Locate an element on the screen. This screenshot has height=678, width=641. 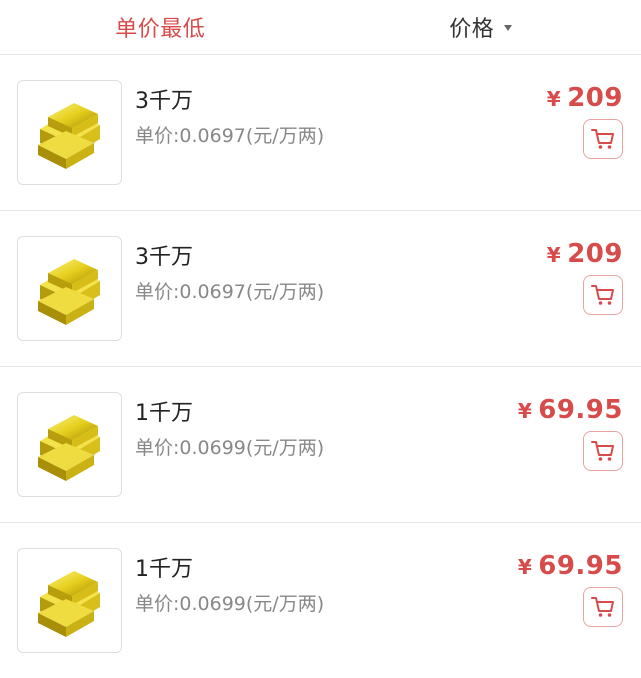
tab-lowest-unit-price: 单价最低 is located at coordinates (160, 27).